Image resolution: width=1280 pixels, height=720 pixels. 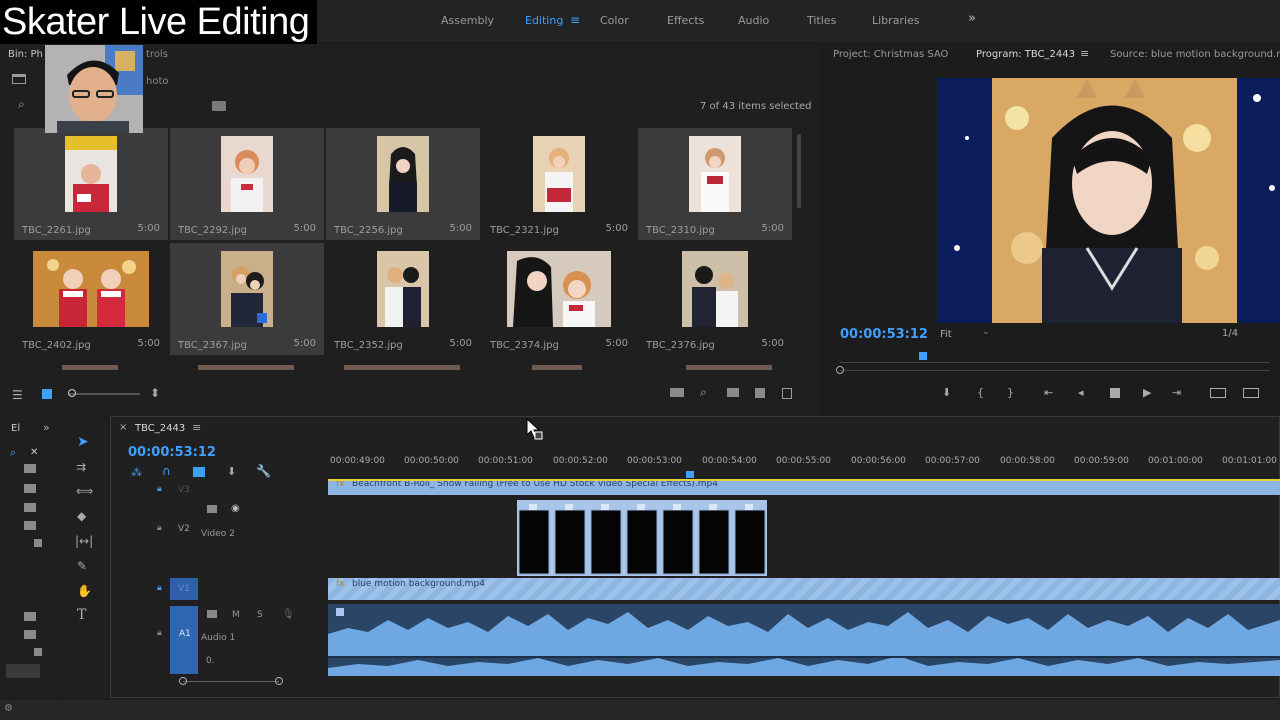 What do you see at coordinates (166, 471) in the screenshot?
I see `linked-selection-icon: ∩` at bounding box center [166, 471].